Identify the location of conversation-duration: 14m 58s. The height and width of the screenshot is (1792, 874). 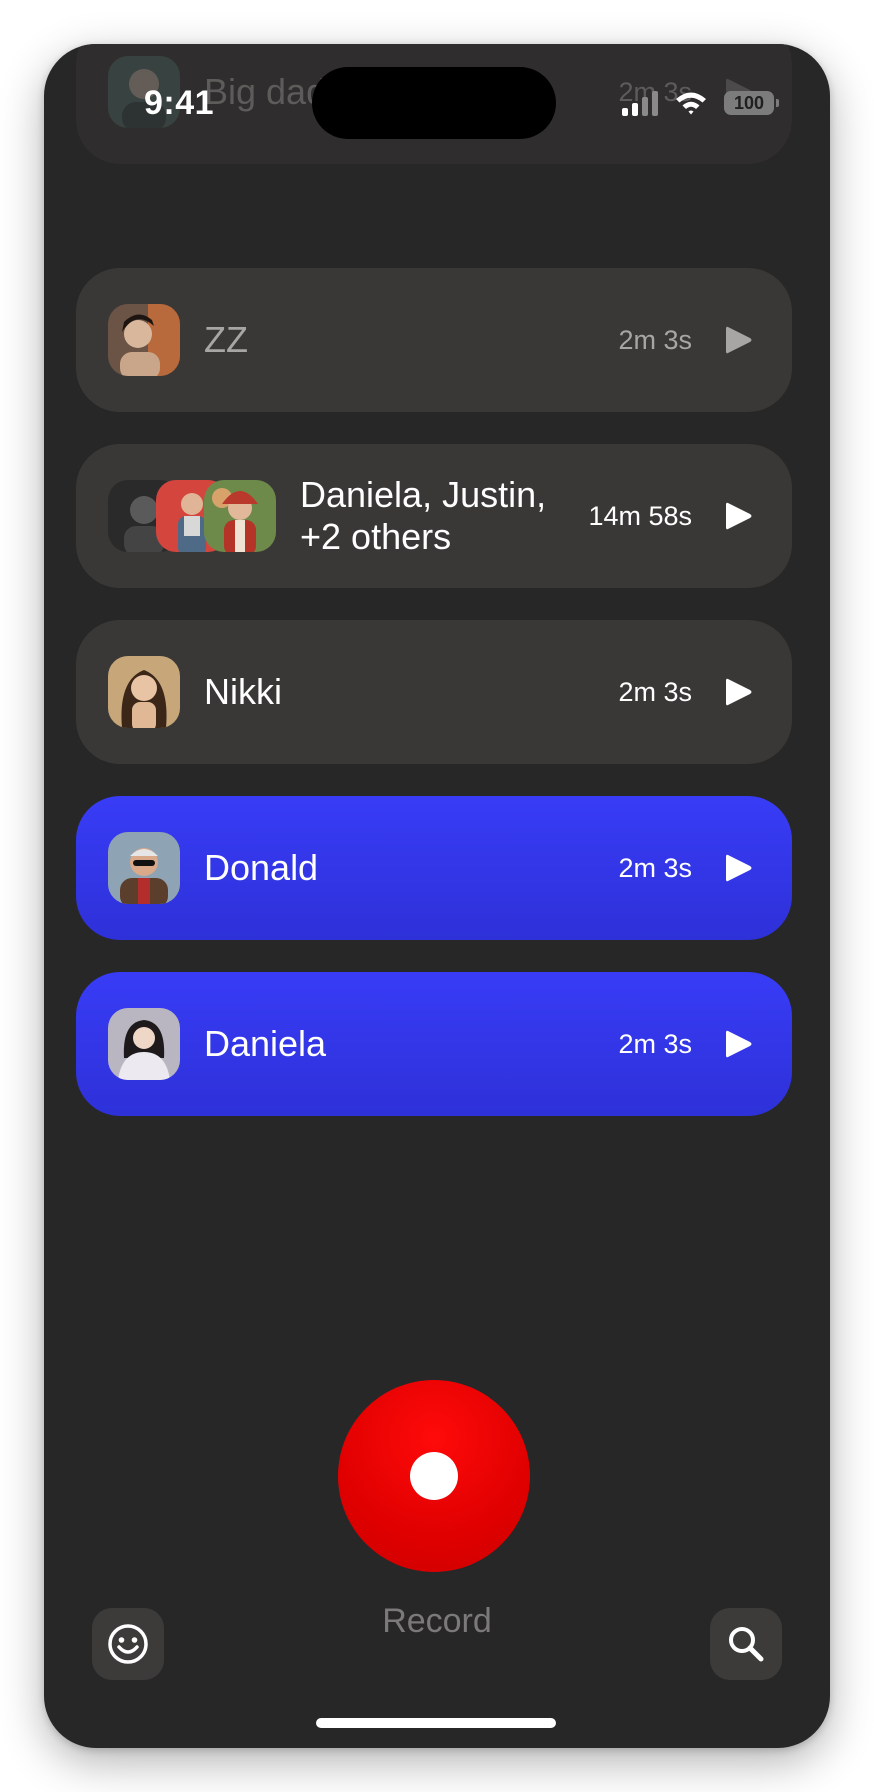
(640, 515).